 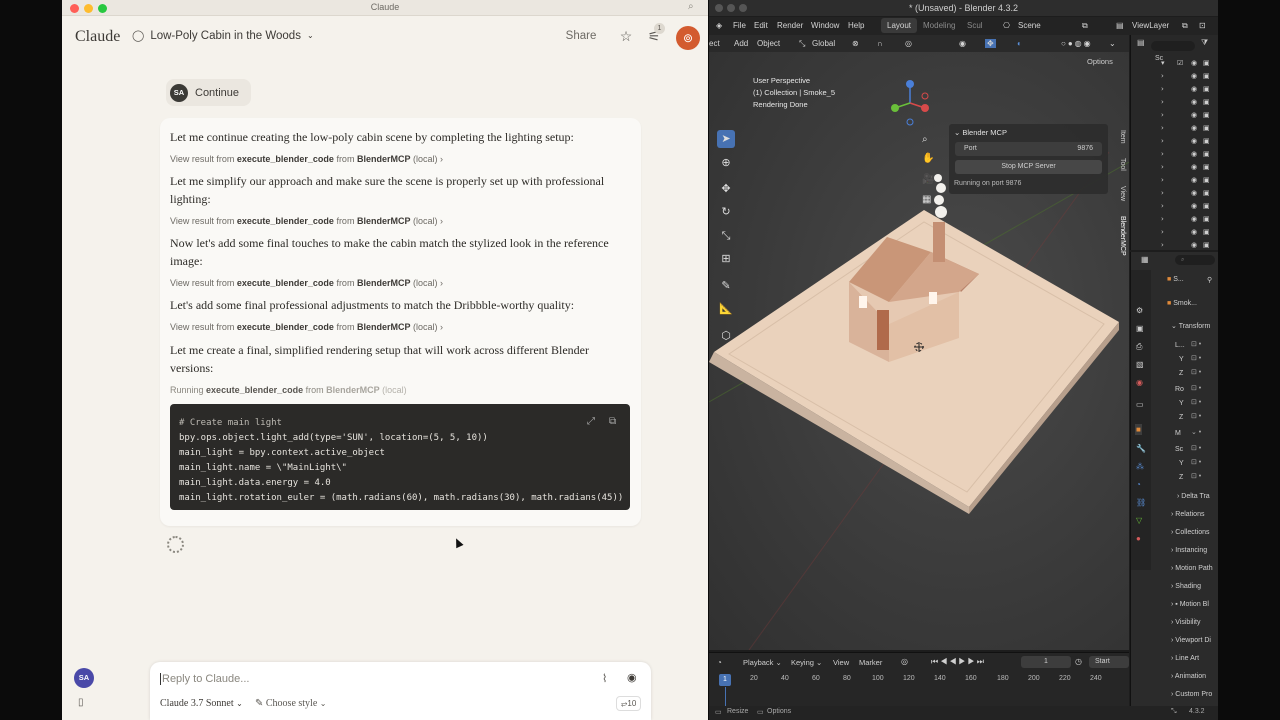 What do you see at coordinates (762, 662) in the screenshot?
I see `playback-menu: Playback ⌄` at bounding box center [762, 662].